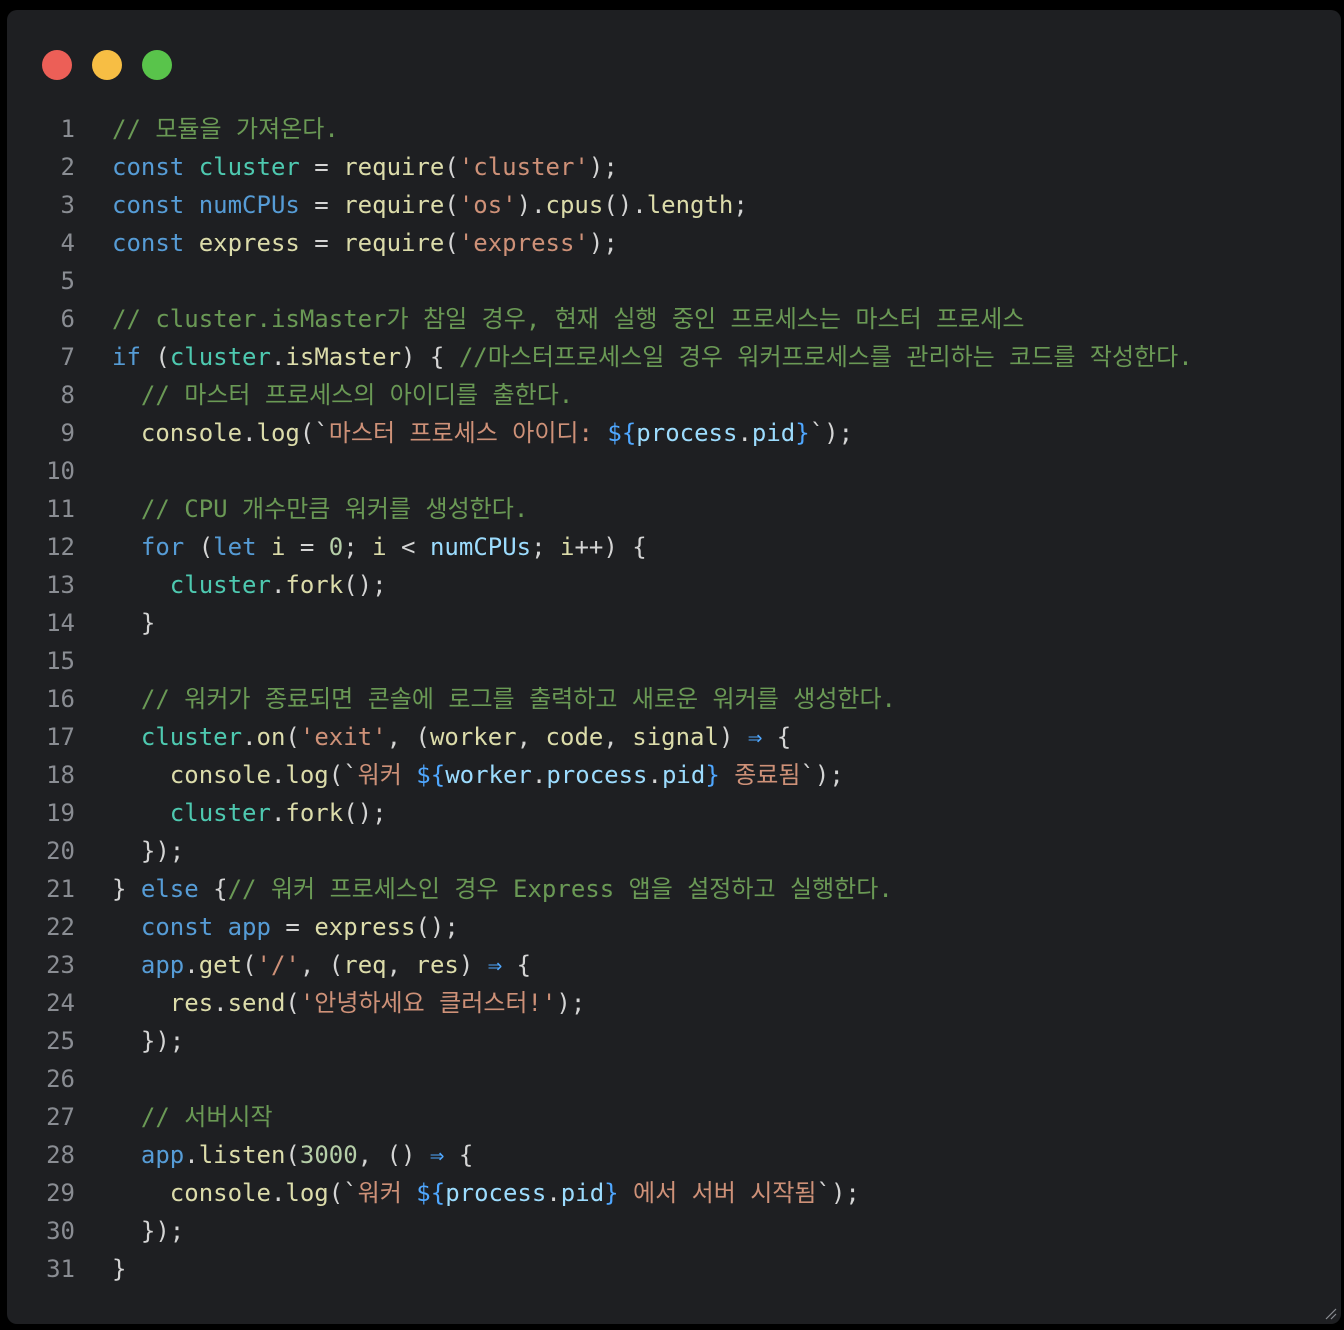  I want to click on code-line: 28 app.listen(3000, () ⇒ {, so click(674, 1155).